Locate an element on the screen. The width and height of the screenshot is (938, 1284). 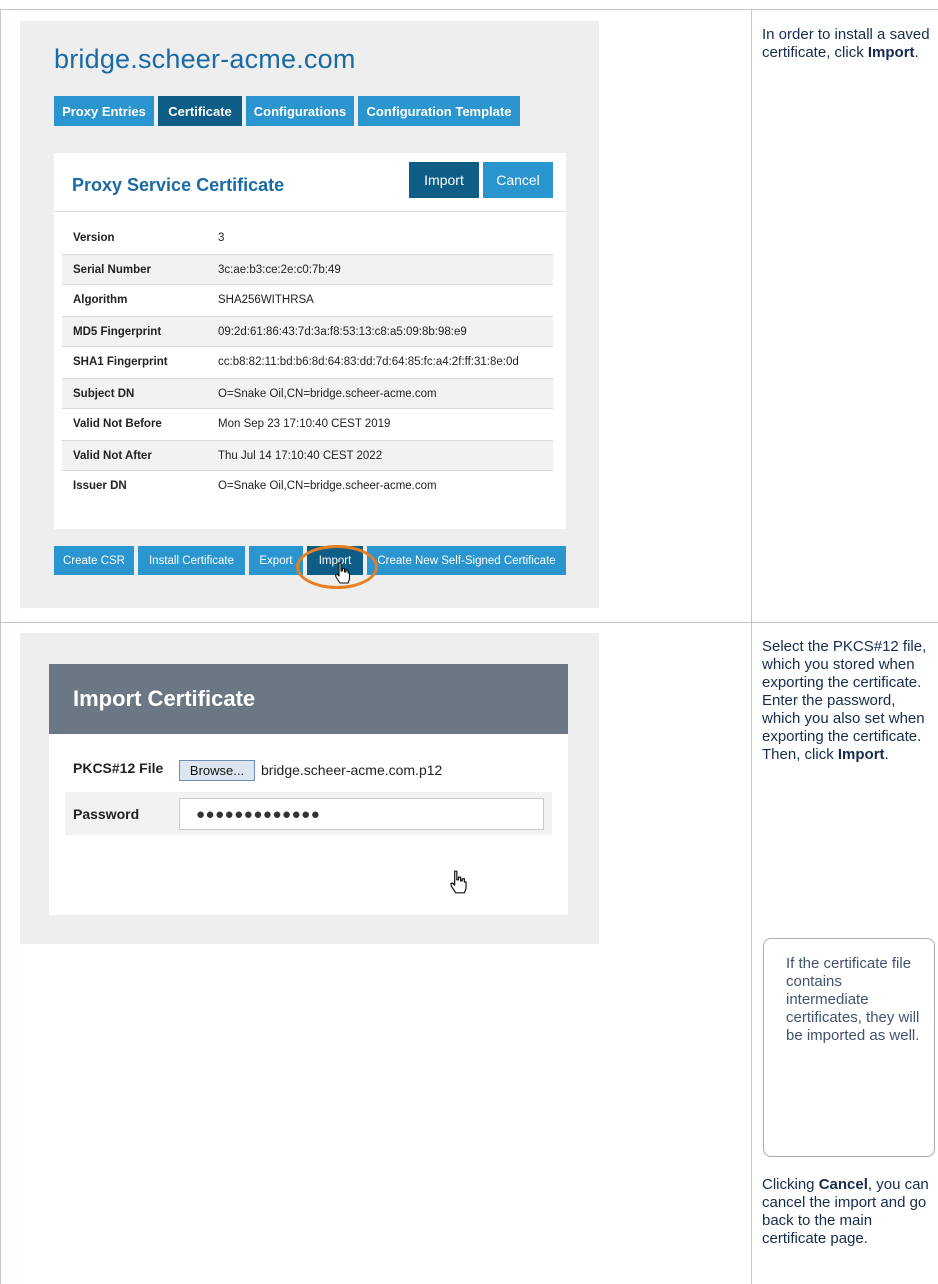
step2-instruction-bold: Import is located at coordinates (861, 754).